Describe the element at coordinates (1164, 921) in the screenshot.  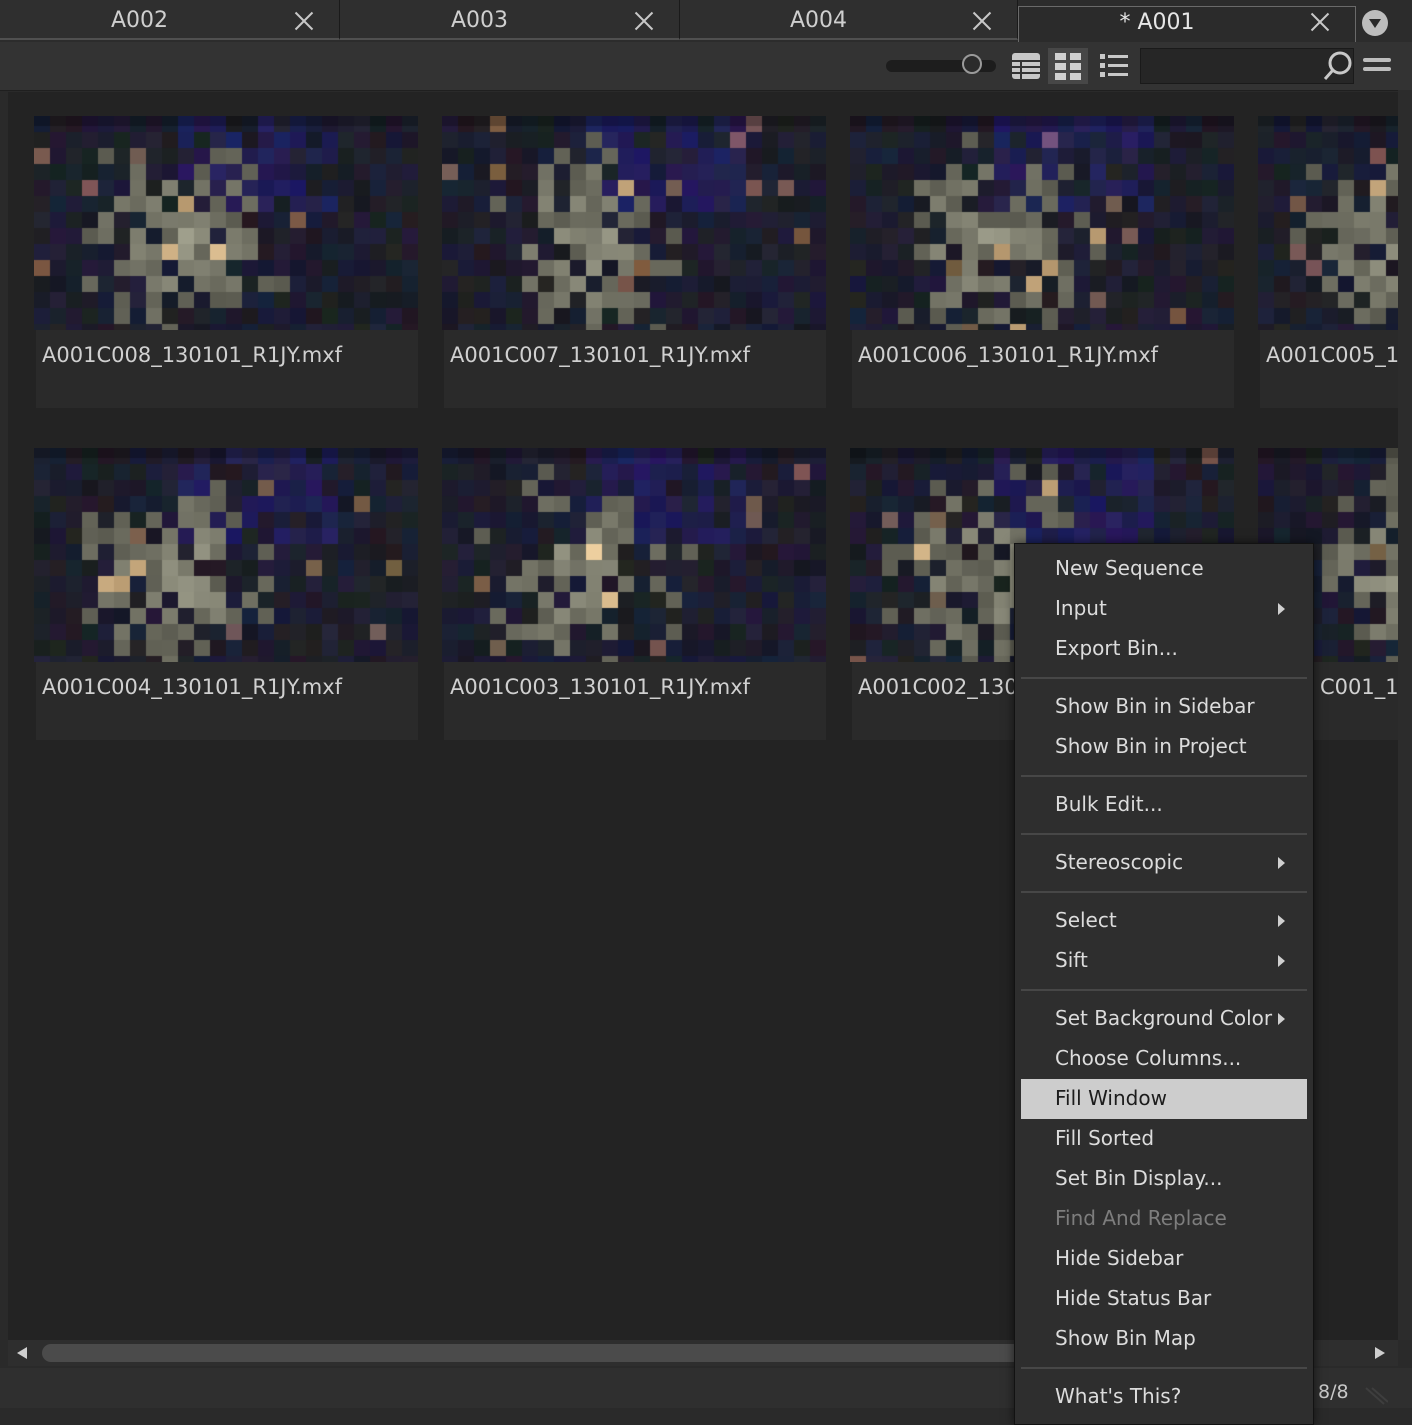
I see `menu-item-select: Select` at that location.